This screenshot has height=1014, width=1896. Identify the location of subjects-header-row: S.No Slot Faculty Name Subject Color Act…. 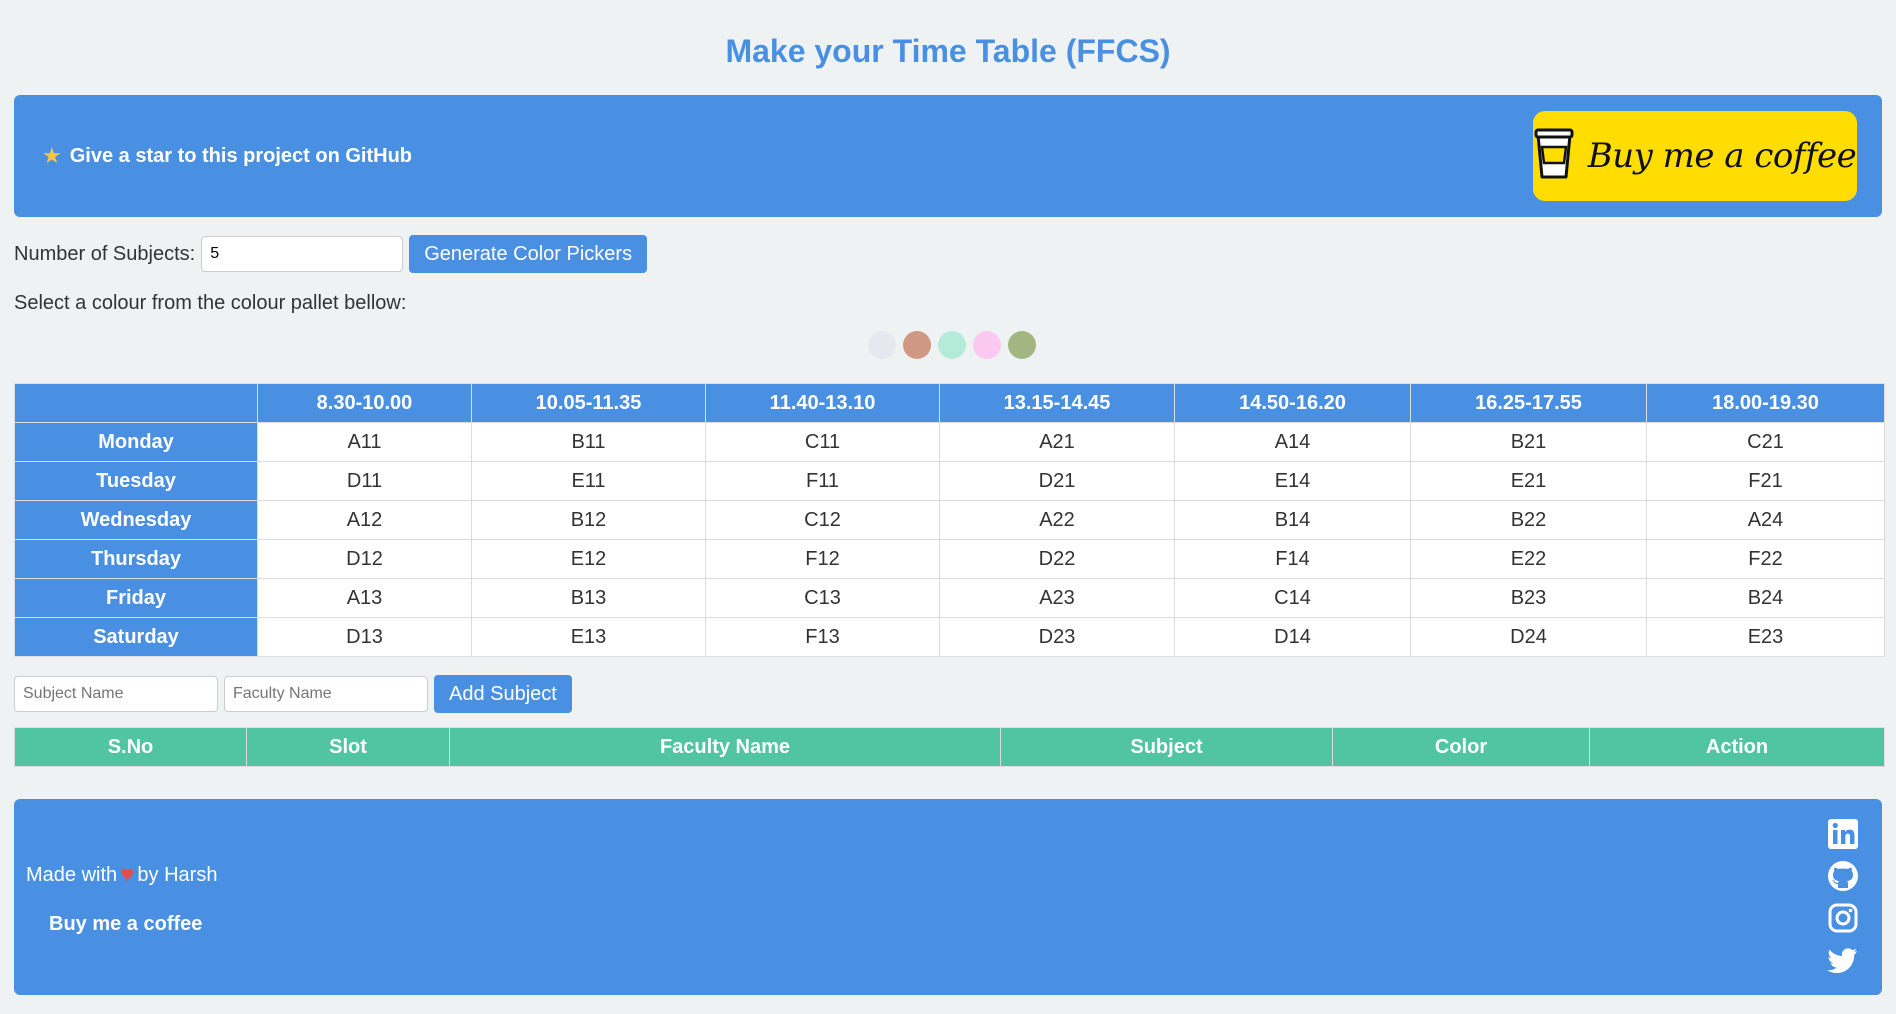
(949, 747).